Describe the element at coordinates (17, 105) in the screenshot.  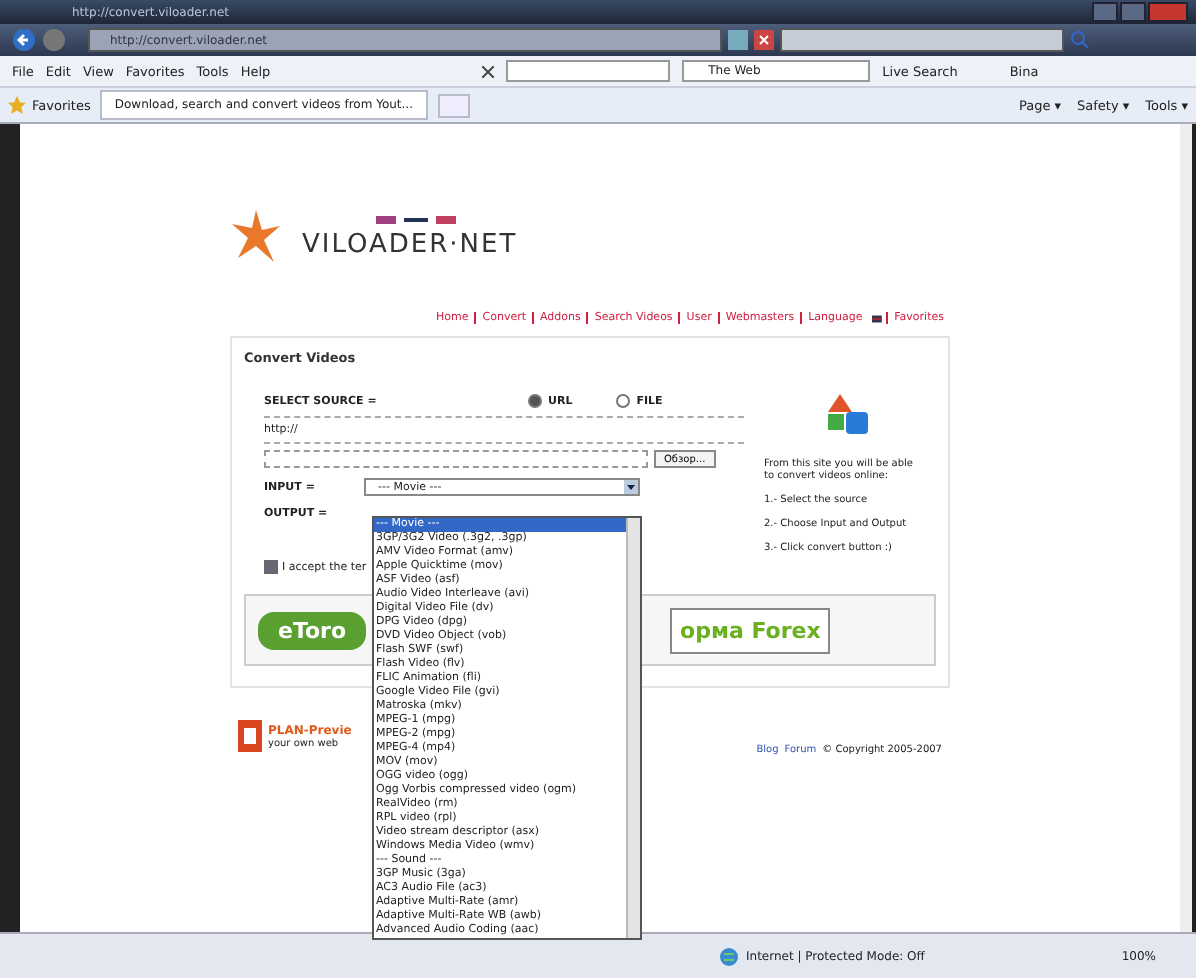
I see `star-icon` at that location.